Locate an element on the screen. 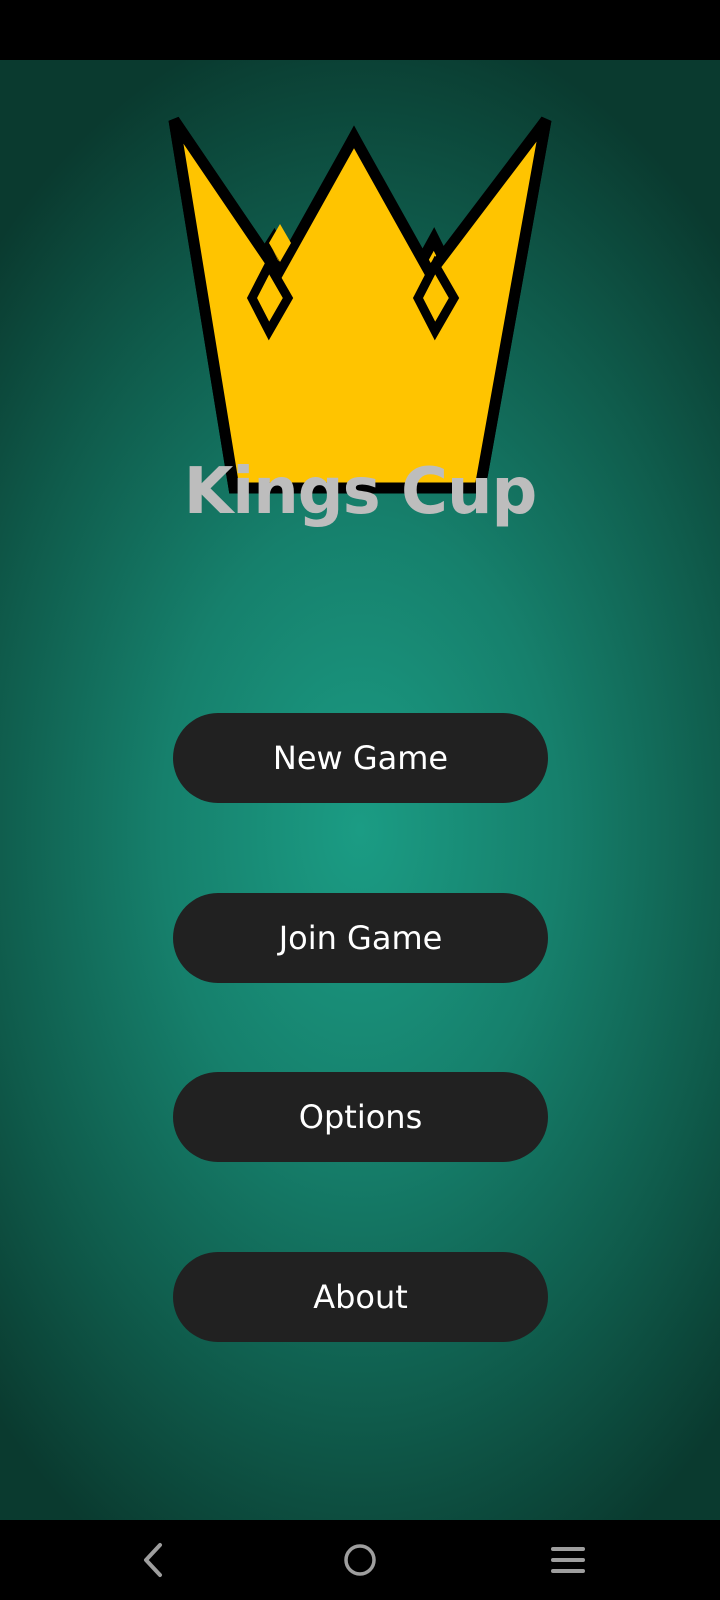 The width and height of the screenshot is (720, 1600). system-navigation-bar is located at coordinates (360, 1560).